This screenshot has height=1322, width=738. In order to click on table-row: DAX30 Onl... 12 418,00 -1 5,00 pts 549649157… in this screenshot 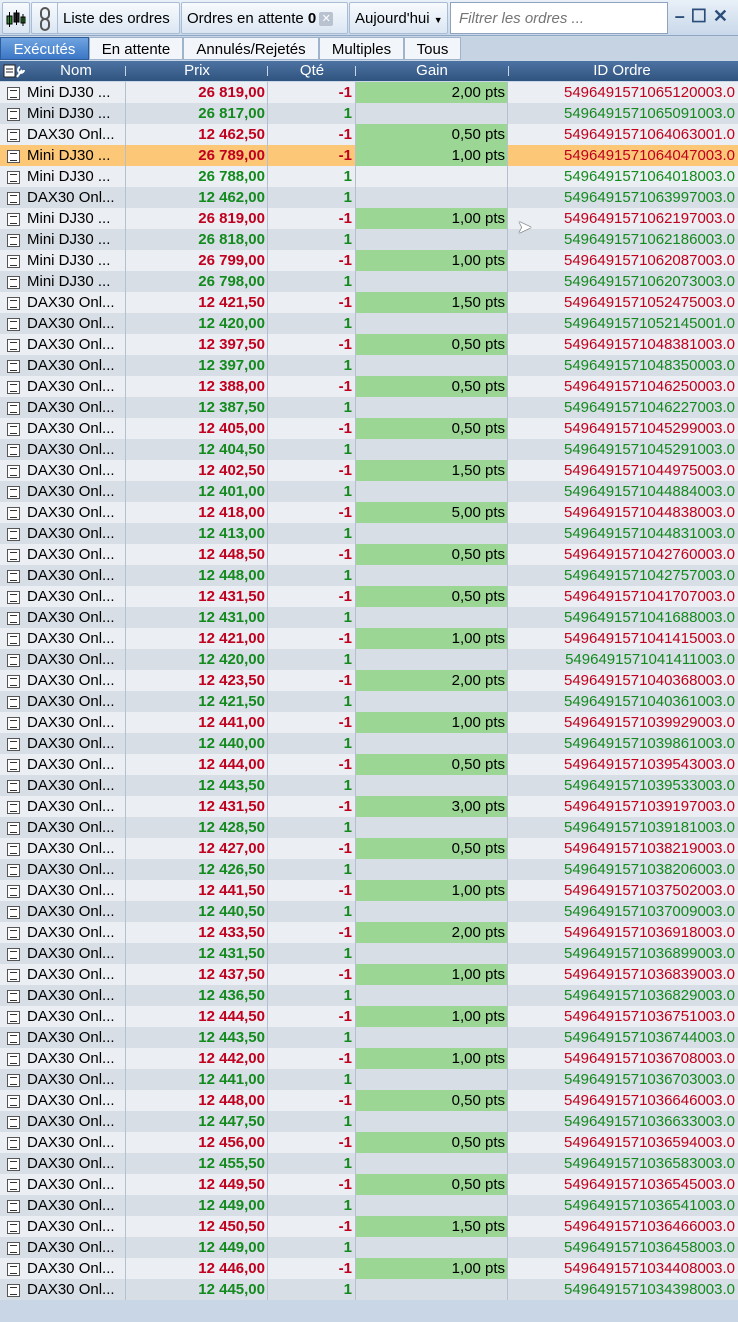, I will do `click(369, 512)`.